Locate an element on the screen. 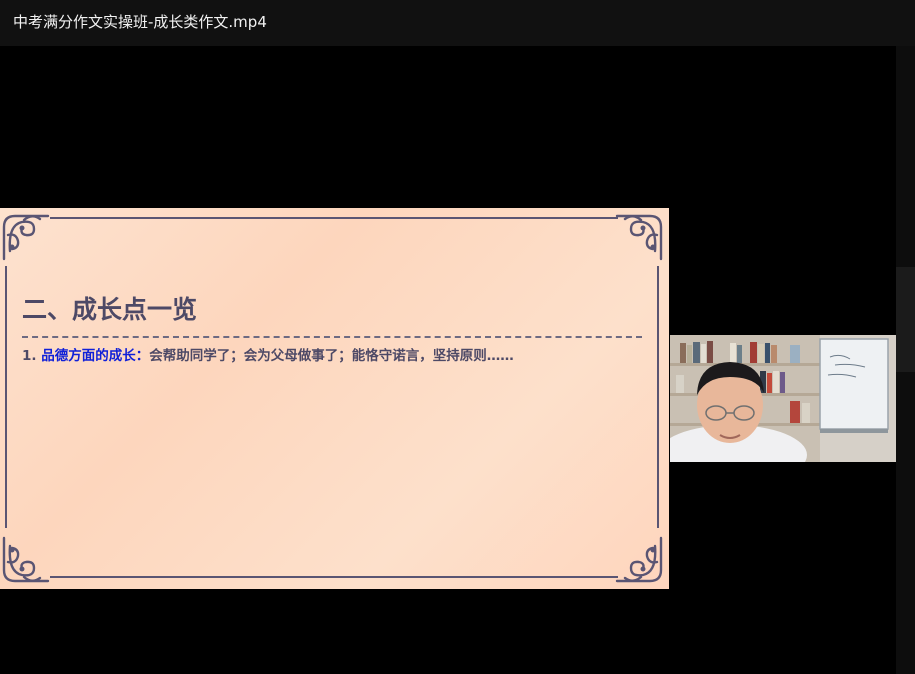 The width and height of the screenshot is (915, 674). frame-border-left is located at coordinates (6, 397).